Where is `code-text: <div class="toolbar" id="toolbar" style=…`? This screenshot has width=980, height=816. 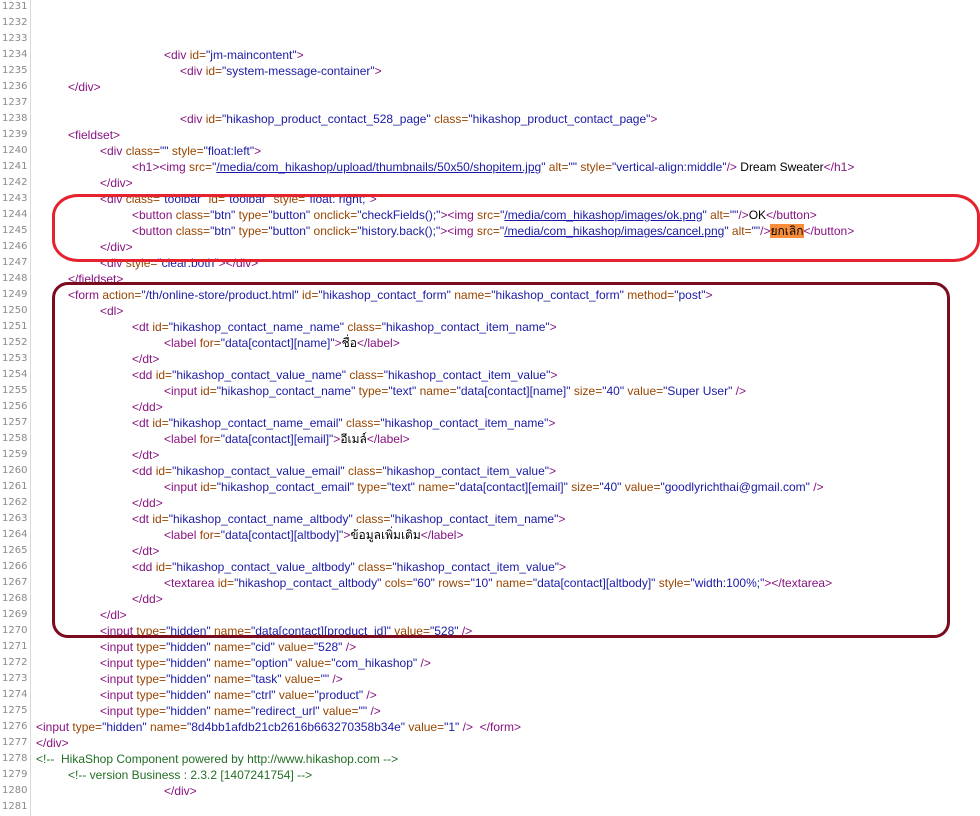
code-text: <div class="toolbar" id="toolbar" style=… is located at coordinates (238, 199).